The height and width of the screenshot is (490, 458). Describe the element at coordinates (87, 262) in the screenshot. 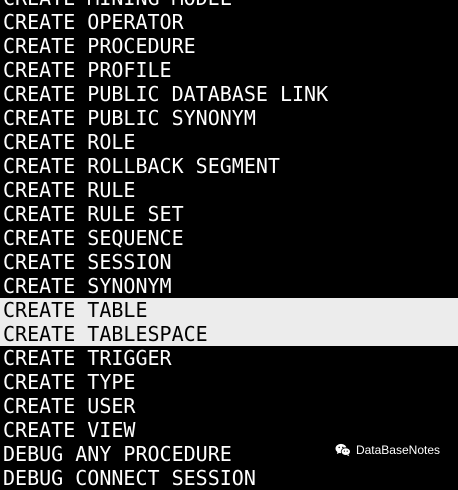

I see `output-line: CREATE SESSION` at that location.